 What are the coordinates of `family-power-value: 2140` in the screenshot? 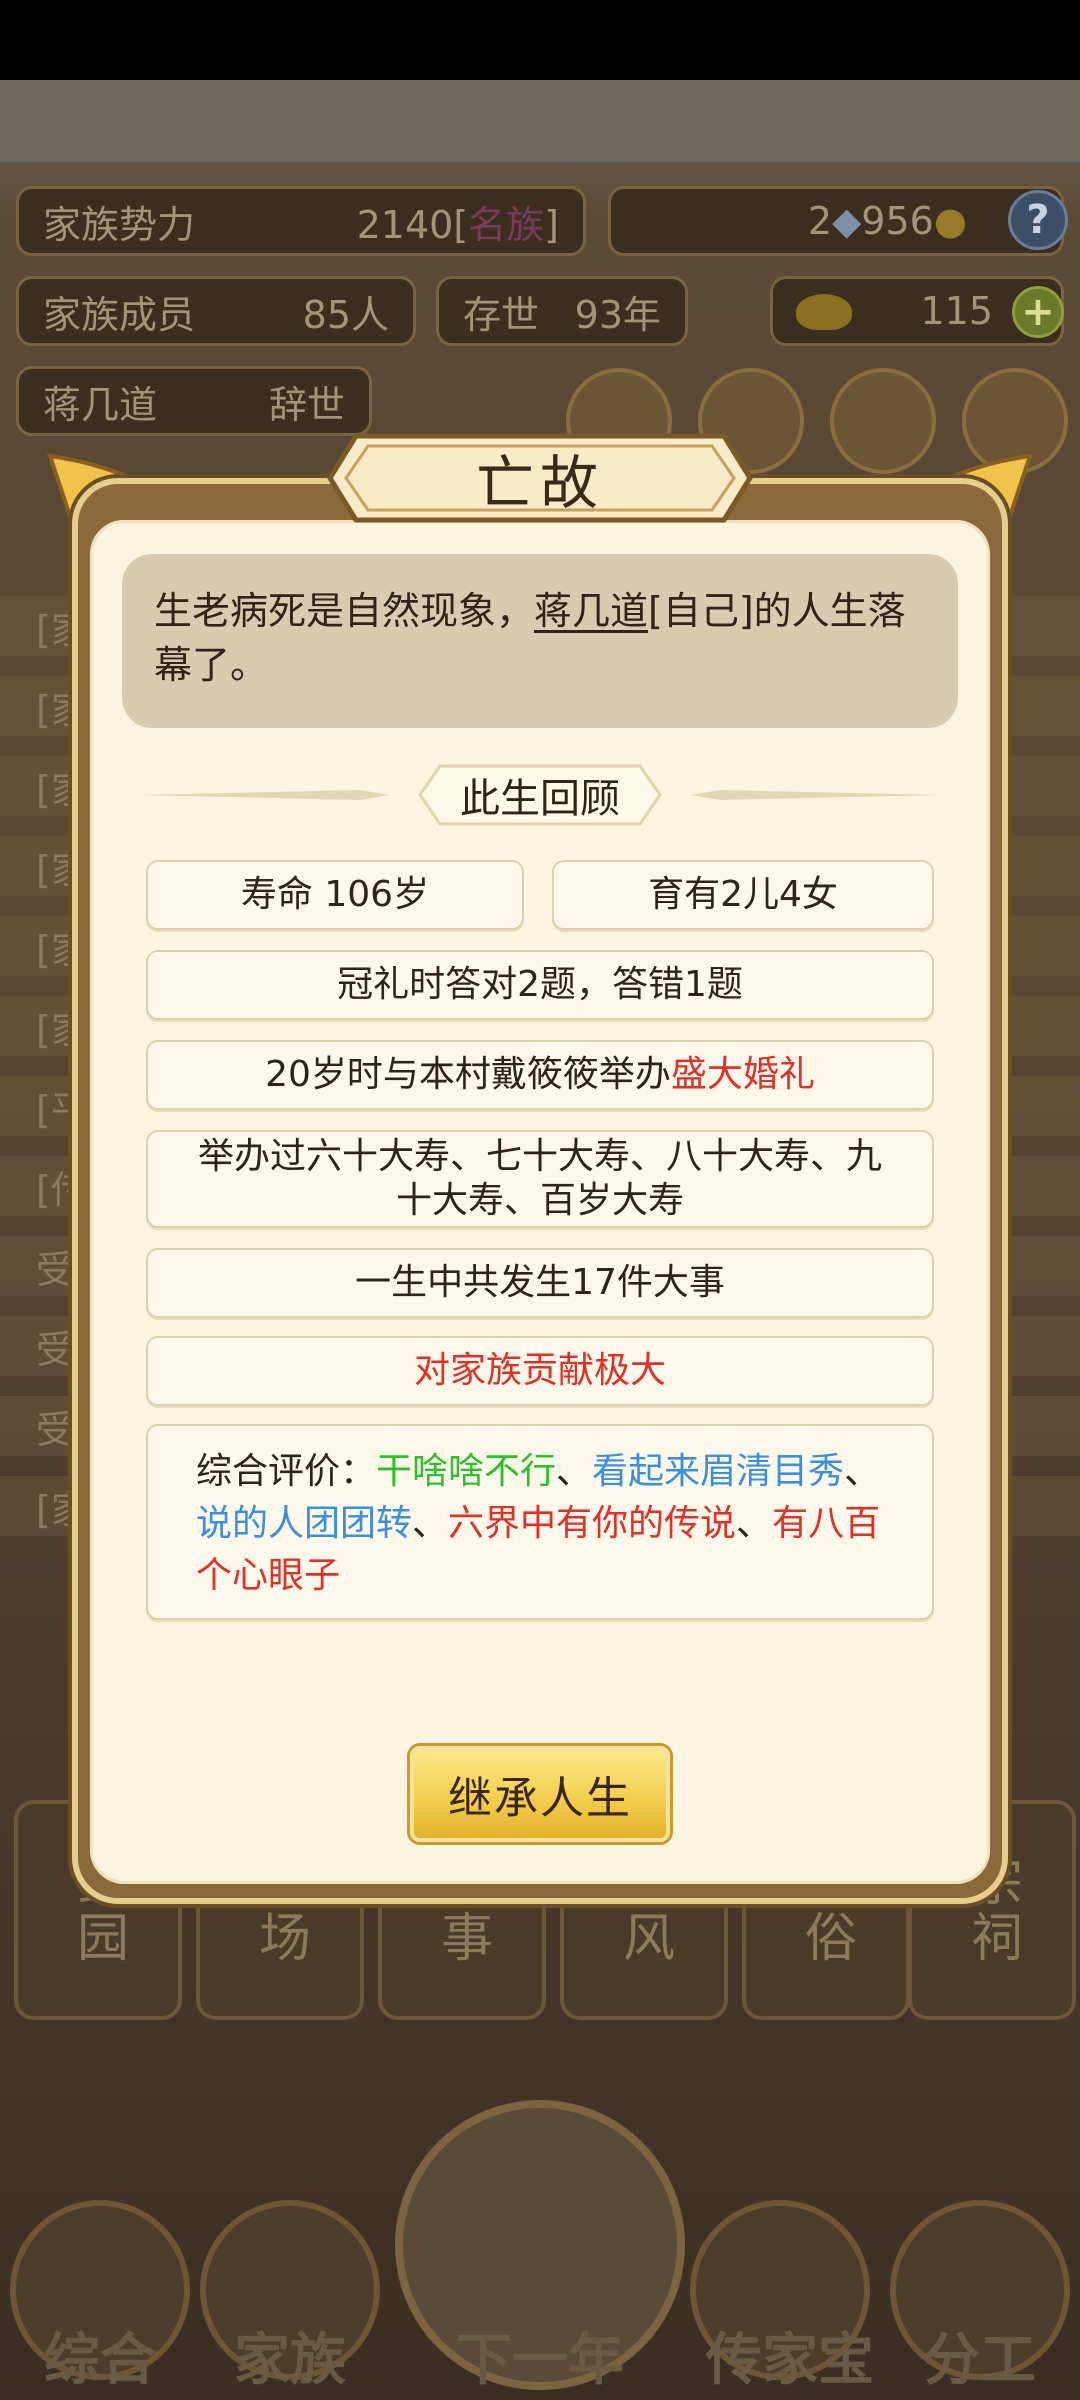 It's located at (405, 224).